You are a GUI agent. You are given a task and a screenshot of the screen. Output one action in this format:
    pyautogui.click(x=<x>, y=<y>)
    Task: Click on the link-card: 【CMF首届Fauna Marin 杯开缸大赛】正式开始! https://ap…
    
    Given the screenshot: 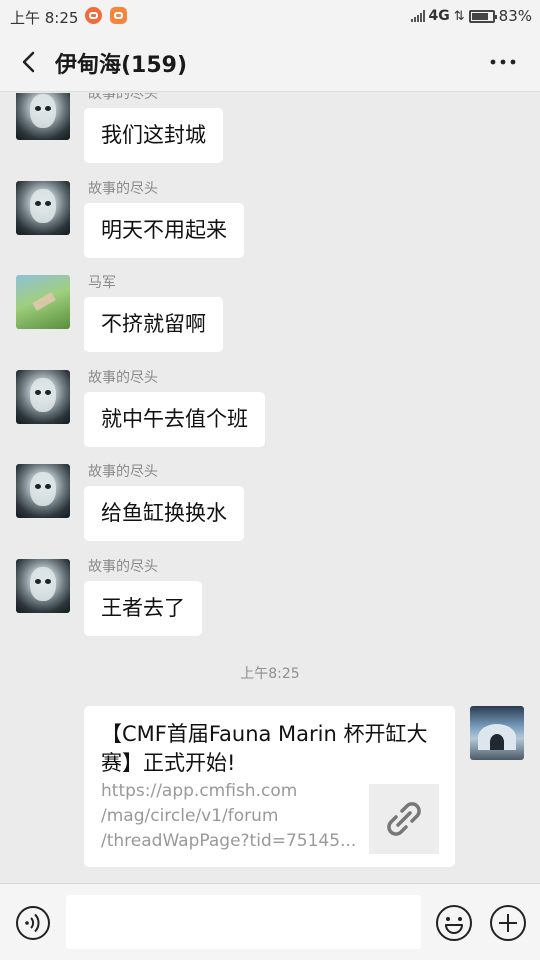 What is the action you would take?
    pyautogui.click(x=269, y=786)
    